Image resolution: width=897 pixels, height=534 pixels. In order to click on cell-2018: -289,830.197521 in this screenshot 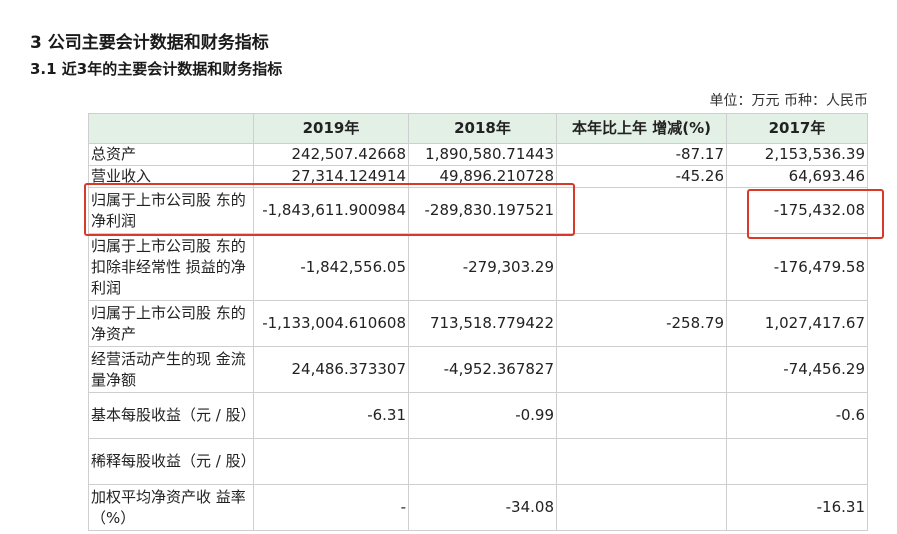, I will do `click(482, 210)`.